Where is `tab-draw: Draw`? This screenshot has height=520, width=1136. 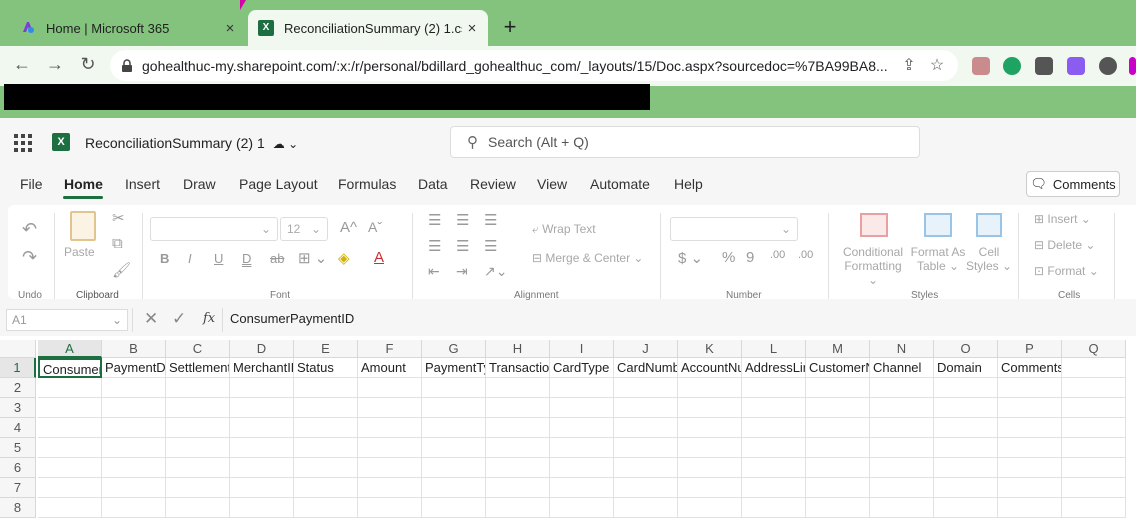 tab-draw: Draw is located at coordinates (199, 184).